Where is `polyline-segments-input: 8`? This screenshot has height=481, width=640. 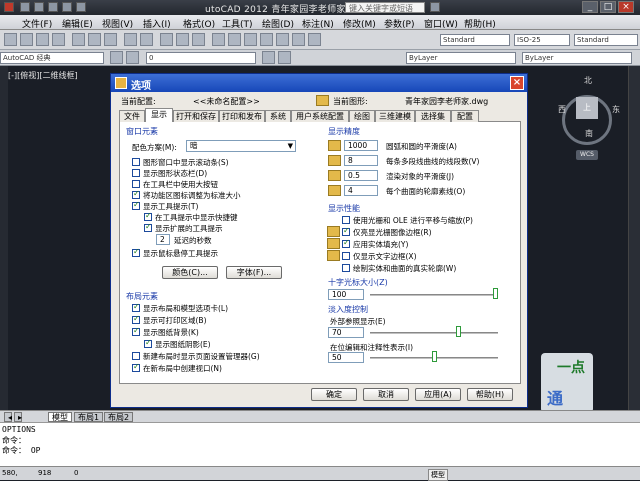 polyline-segments-input: 8 is located at coordinates (361, 160).